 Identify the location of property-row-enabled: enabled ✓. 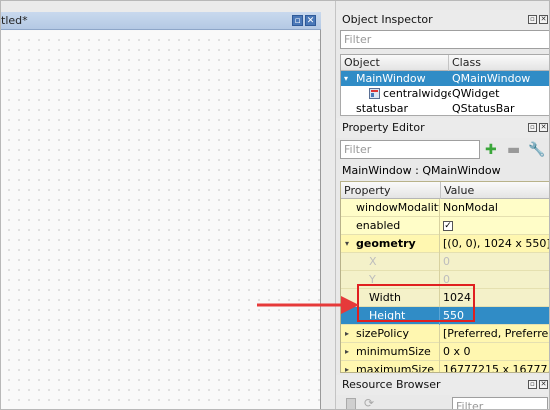
(445, 226).